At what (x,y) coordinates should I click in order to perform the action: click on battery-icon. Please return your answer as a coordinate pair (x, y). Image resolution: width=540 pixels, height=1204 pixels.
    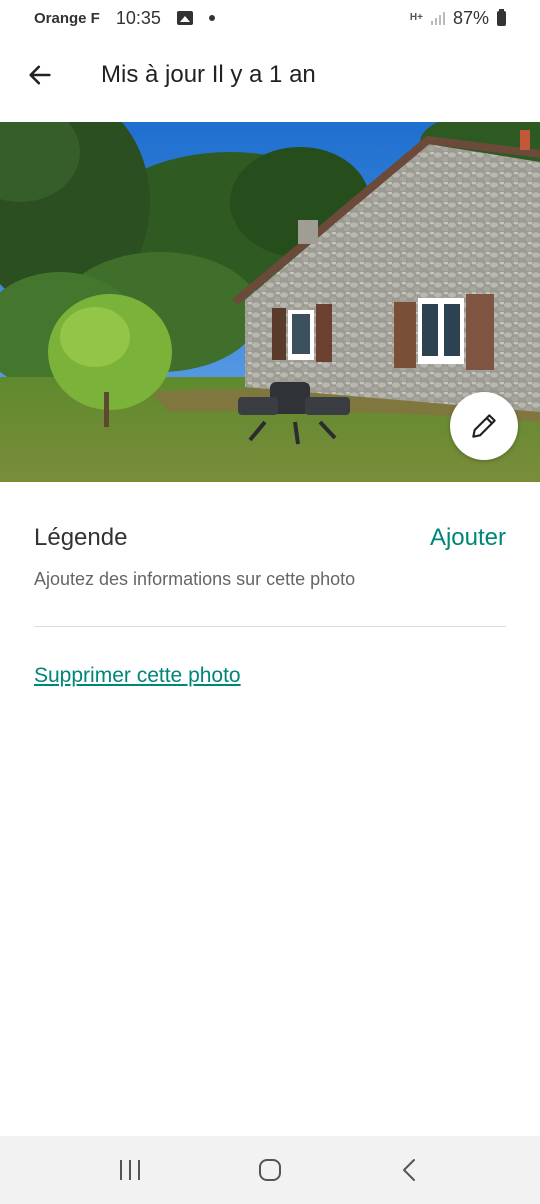
    Looking at the image, I should click on (501, 17).